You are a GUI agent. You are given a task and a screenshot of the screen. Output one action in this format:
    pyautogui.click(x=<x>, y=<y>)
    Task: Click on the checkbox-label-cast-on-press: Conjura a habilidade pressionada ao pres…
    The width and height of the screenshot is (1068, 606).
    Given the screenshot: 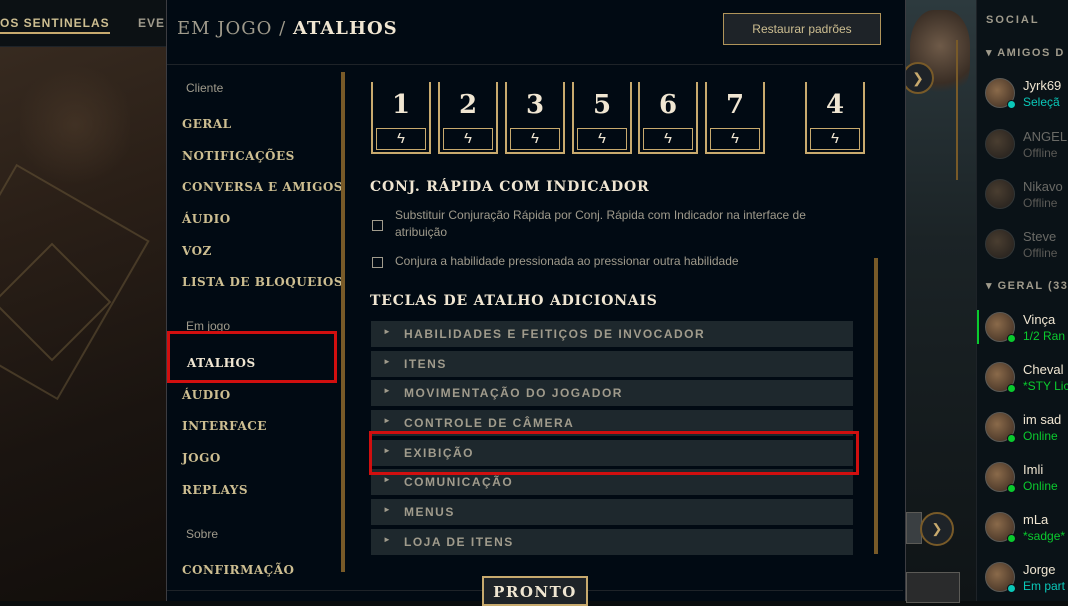 What is the action you would take?
    pyautogui.click(x=567, y=261)
    